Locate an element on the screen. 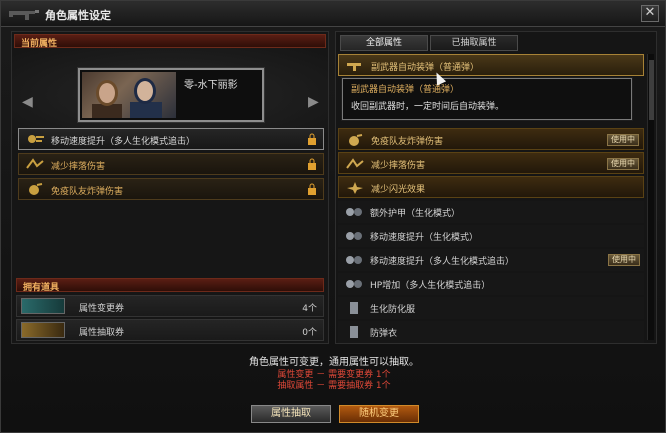 The height and width of the screenshot is (433, 666). list-item: 免疫队友炸弹伤害 使用中 is located at coordinates (491, 139).